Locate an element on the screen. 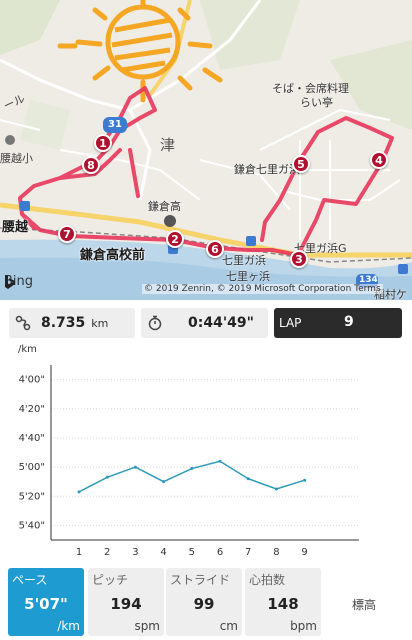 This screenshot has width=412, height=640. chart-x-tick-label: 8 is located at coordinates (276, 552).